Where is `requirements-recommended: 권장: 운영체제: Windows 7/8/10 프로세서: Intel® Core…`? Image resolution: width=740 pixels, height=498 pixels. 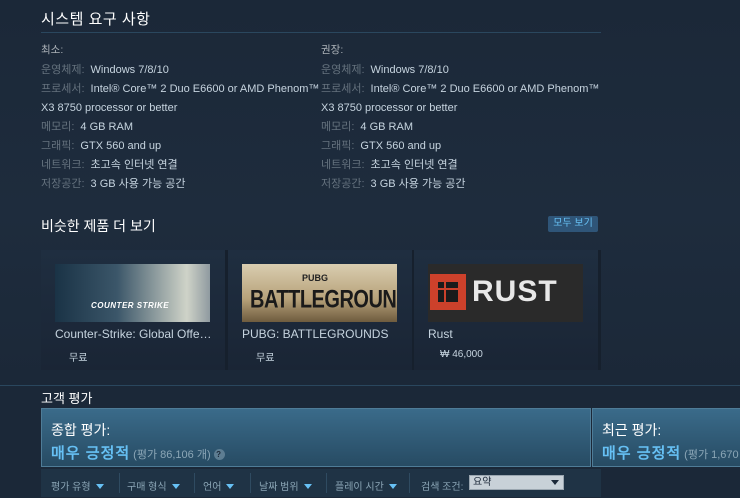 requirements-recommended: 권장: 운영체제: Windows 7/8/10 프로세서: Intel® Core… is located at coordinates (461, 117).